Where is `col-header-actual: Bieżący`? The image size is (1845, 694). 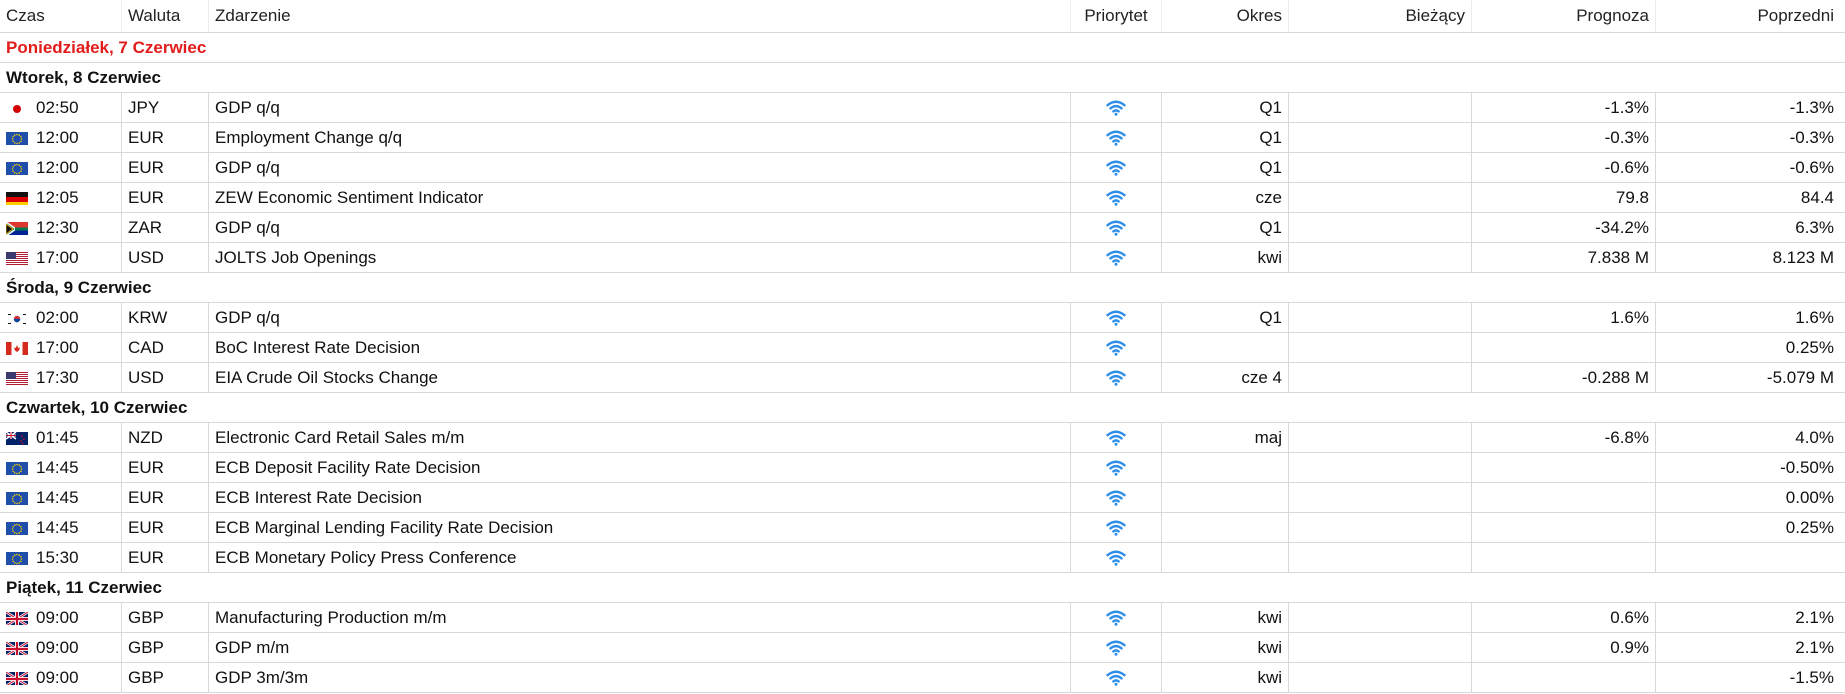
col-header-actual: Bieżący is located at coordinates (1380, 16).